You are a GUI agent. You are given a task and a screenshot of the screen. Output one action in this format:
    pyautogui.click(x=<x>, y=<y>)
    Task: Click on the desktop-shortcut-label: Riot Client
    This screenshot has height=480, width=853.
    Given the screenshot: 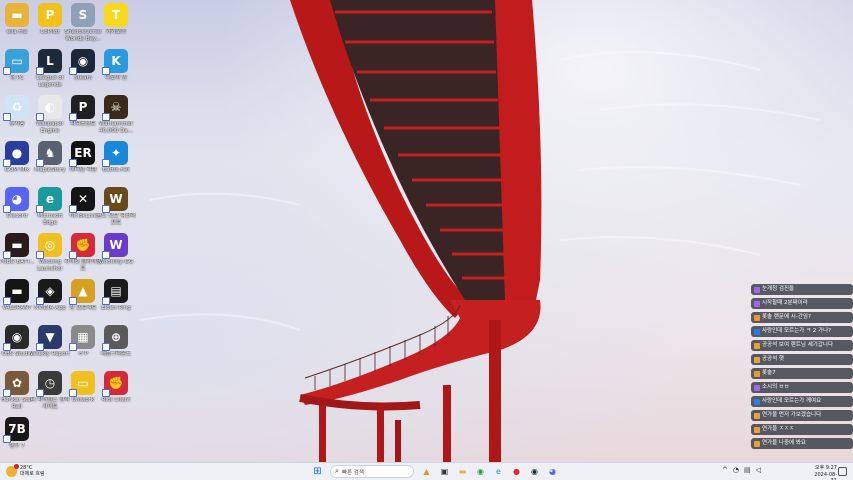 What is the action you would take?
    pyautogui.click(x=116, y=400)
    